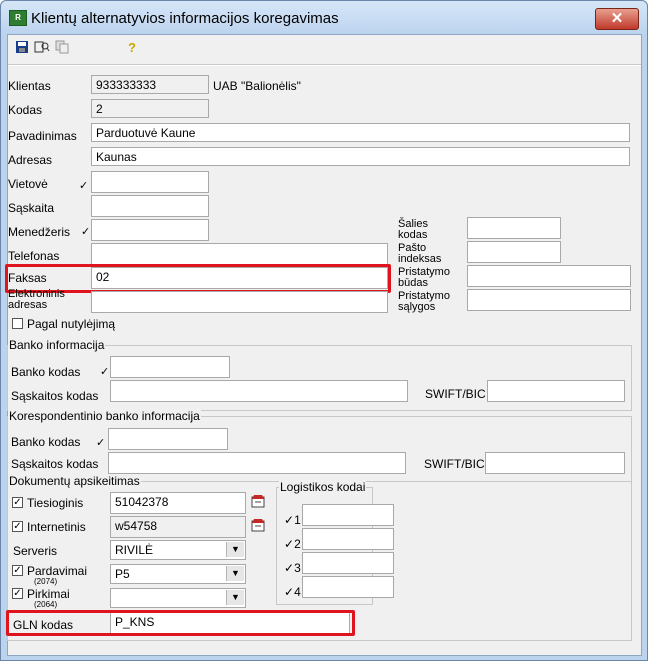 The height and width of the screenshot is (661, 648). What do you see at coordinates (17, 502) in the screenshot?
I see `tiesioginis-checkbox: ✓` at bounding box center [17, 502].